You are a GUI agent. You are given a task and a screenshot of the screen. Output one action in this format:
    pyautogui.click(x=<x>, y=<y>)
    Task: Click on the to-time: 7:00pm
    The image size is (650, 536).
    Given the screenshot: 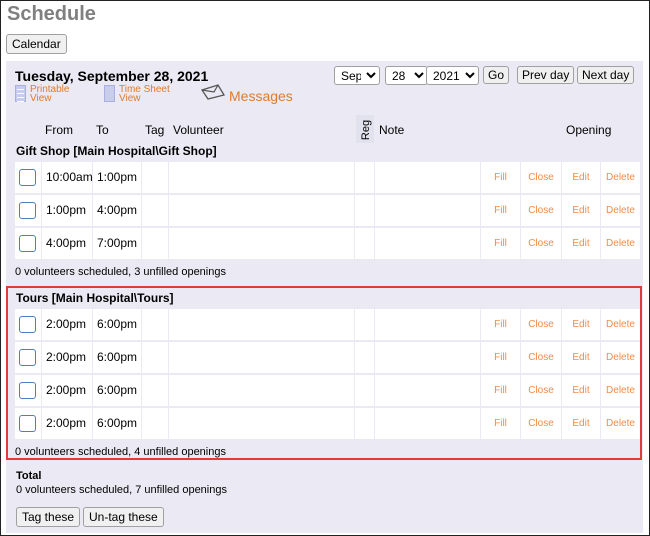 What is the action you would take?
    pyautogui.click(x=117, y=243)
    